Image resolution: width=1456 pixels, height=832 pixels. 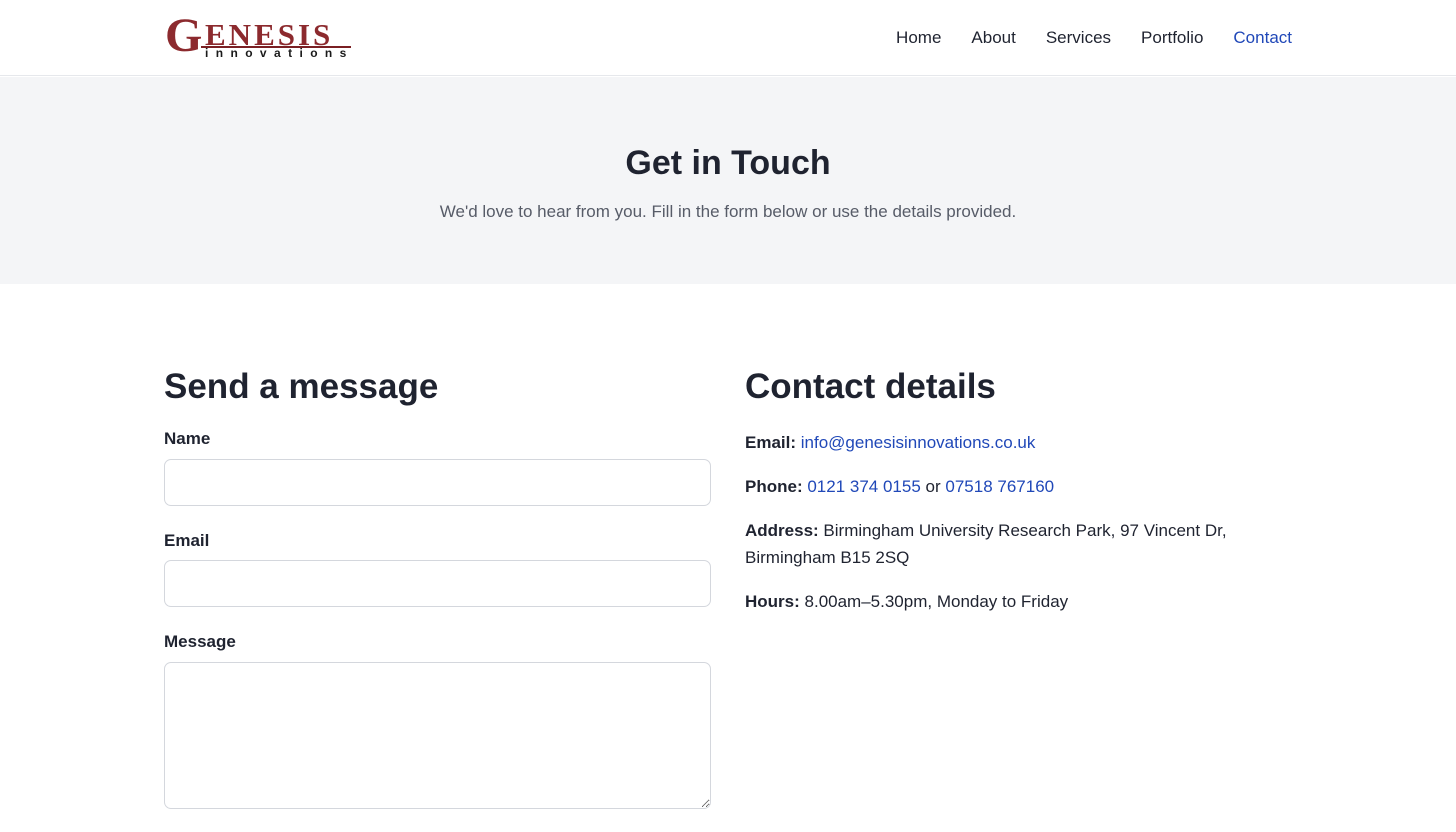 I want to click on address-detail-label: Address:, so click(x=782, y=530).